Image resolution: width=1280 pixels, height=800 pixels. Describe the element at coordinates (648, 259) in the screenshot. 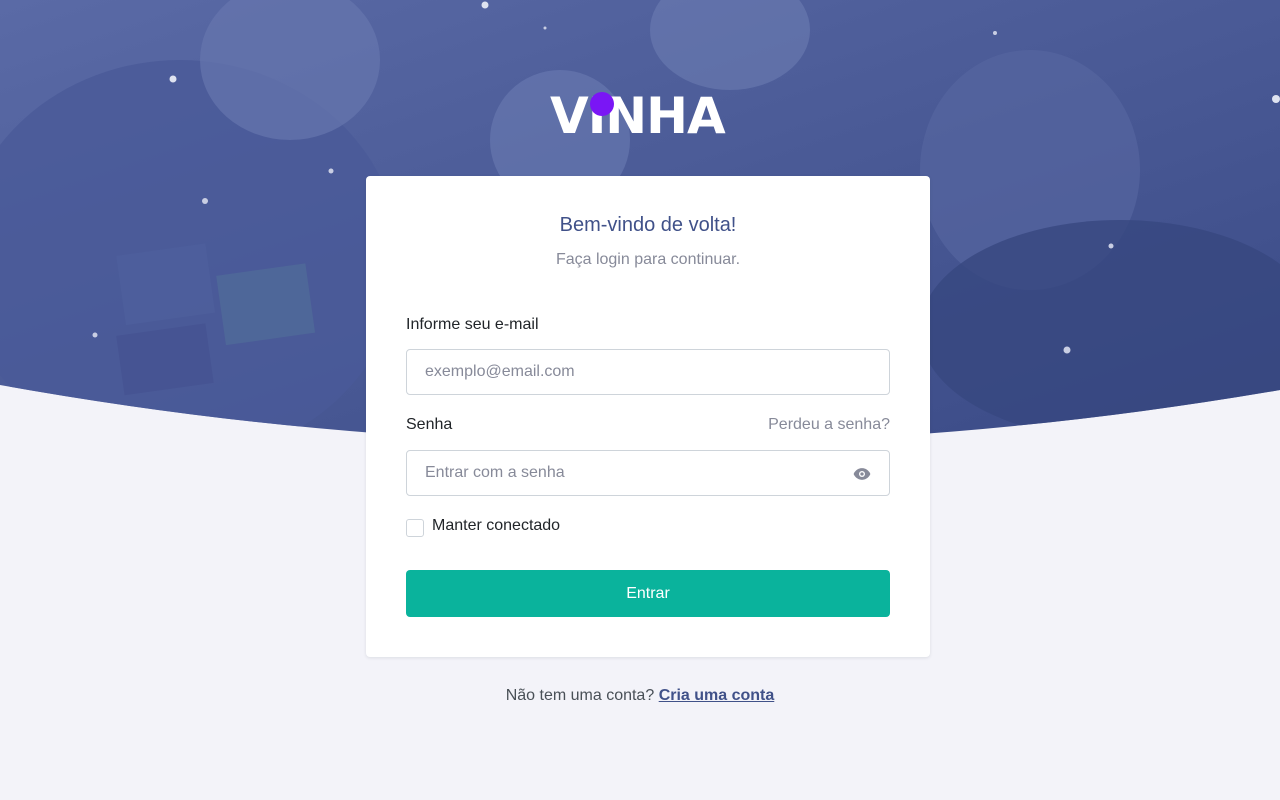

I see `welcome-subtitle: Faça login para continuar.` at that location.